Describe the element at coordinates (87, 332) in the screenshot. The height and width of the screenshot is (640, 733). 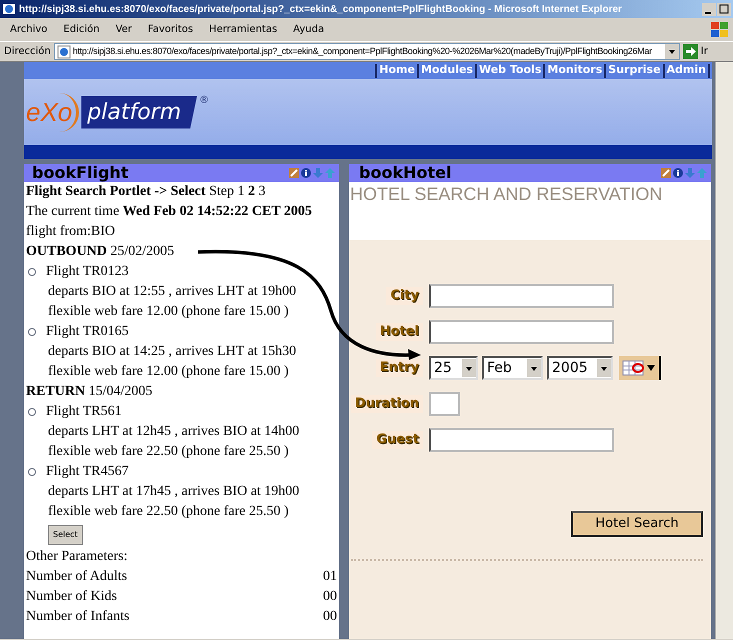
I see `flight-name: Flight TR0165` at that location.